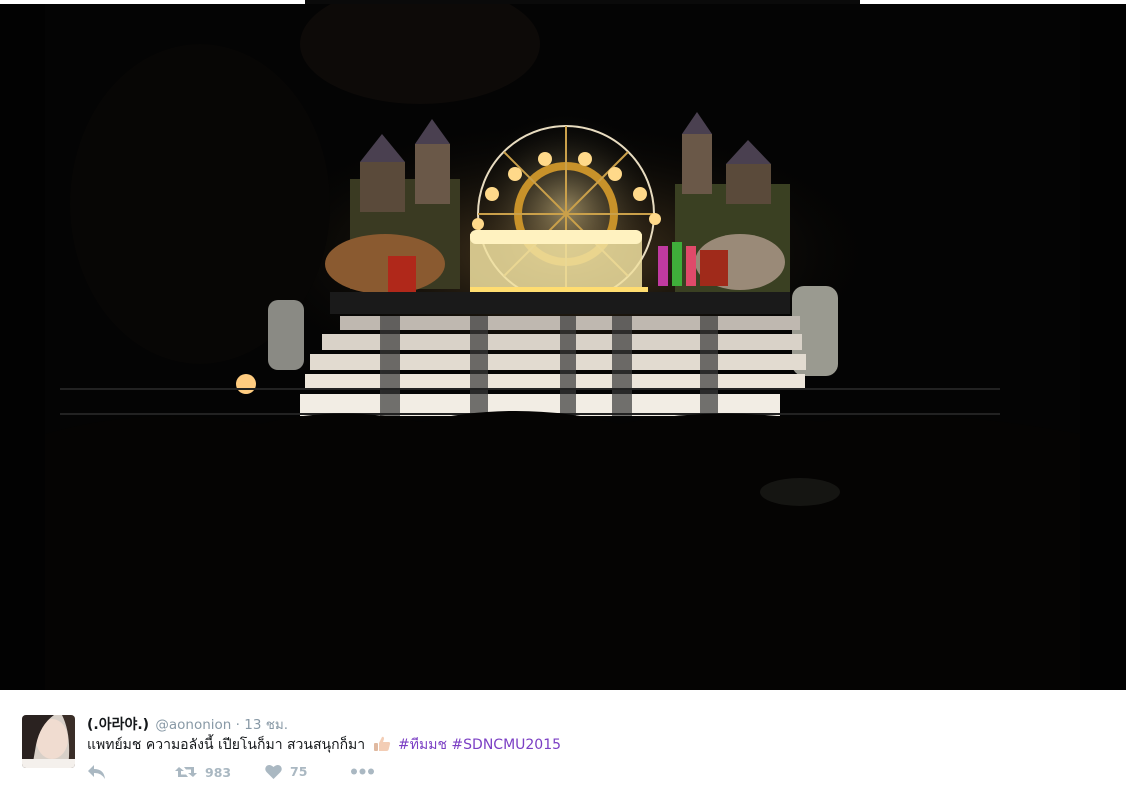 This screenshot has height=802, width=1126. What do you see at coordinates (422, 745) in the screenshot?
I see `hashtag-teammch: #ทีมมช` at bounding box center [422, 745].